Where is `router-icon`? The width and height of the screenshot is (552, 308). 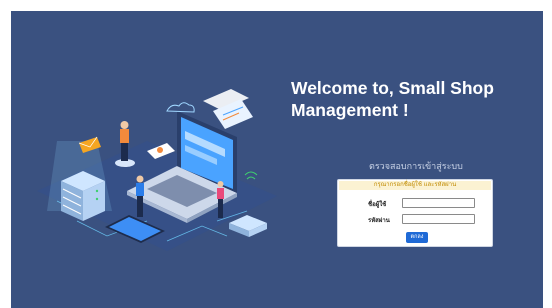 router-icon is located at coordinates (248, 226).